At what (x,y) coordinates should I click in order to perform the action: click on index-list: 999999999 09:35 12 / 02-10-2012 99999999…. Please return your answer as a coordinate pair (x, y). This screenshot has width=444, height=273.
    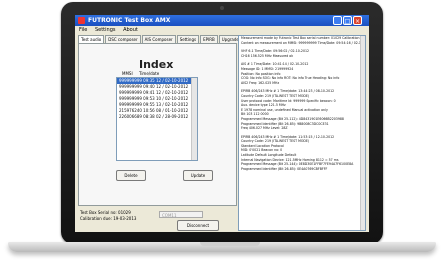
    Looking at the image, I should click on (157, 119).